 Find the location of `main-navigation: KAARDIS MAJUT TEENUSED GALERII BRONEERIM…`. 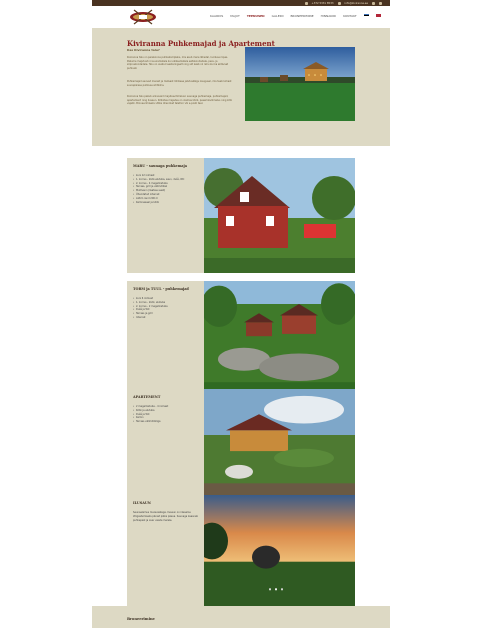

main-navigation: KAARDIS MAJUT TEENUSED GALERII BRONEERIM… is located at coordinates (295, 16).